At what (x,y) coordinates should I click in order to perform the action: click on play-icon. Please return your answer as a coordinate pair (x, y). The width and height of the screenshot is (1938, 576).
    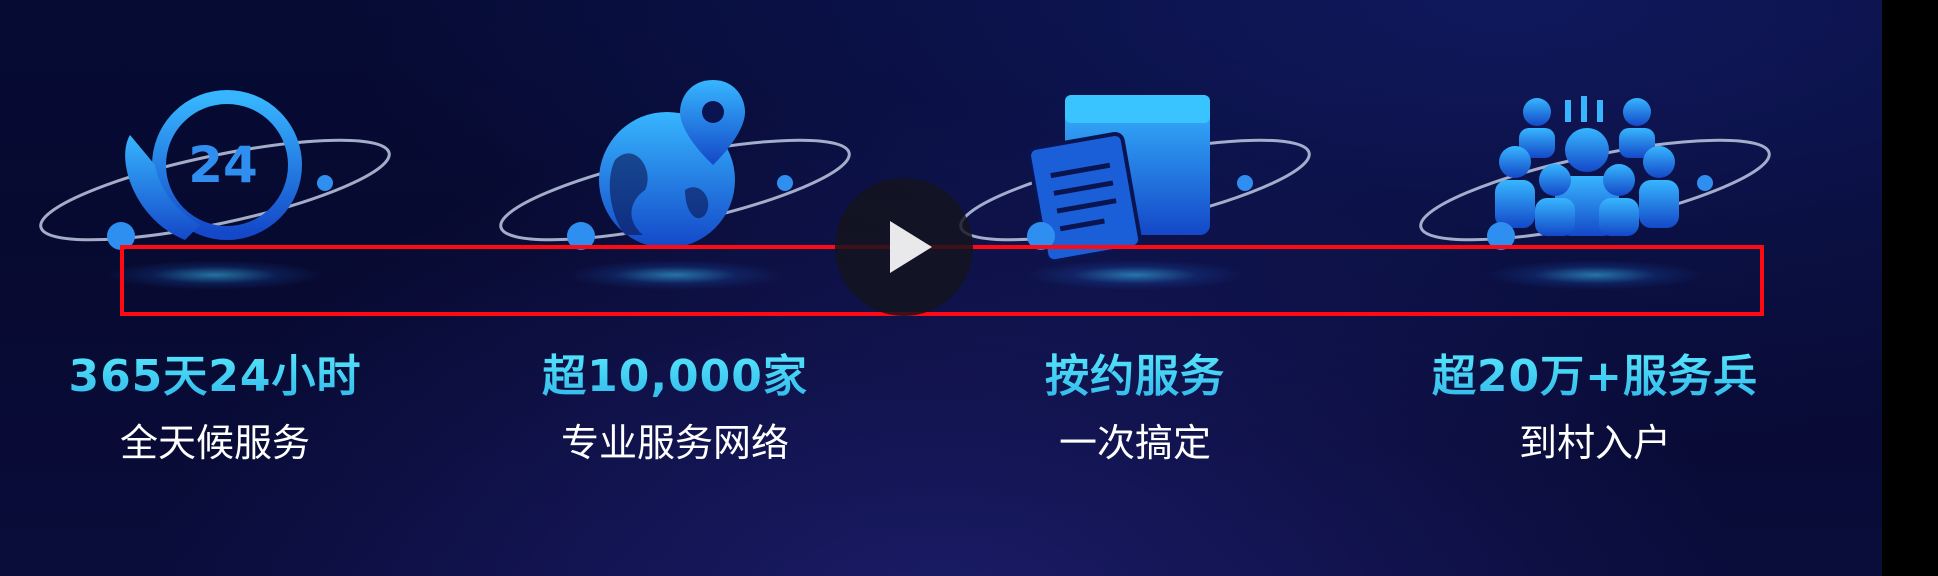
    Looking at the image, I should click on (911, 247).